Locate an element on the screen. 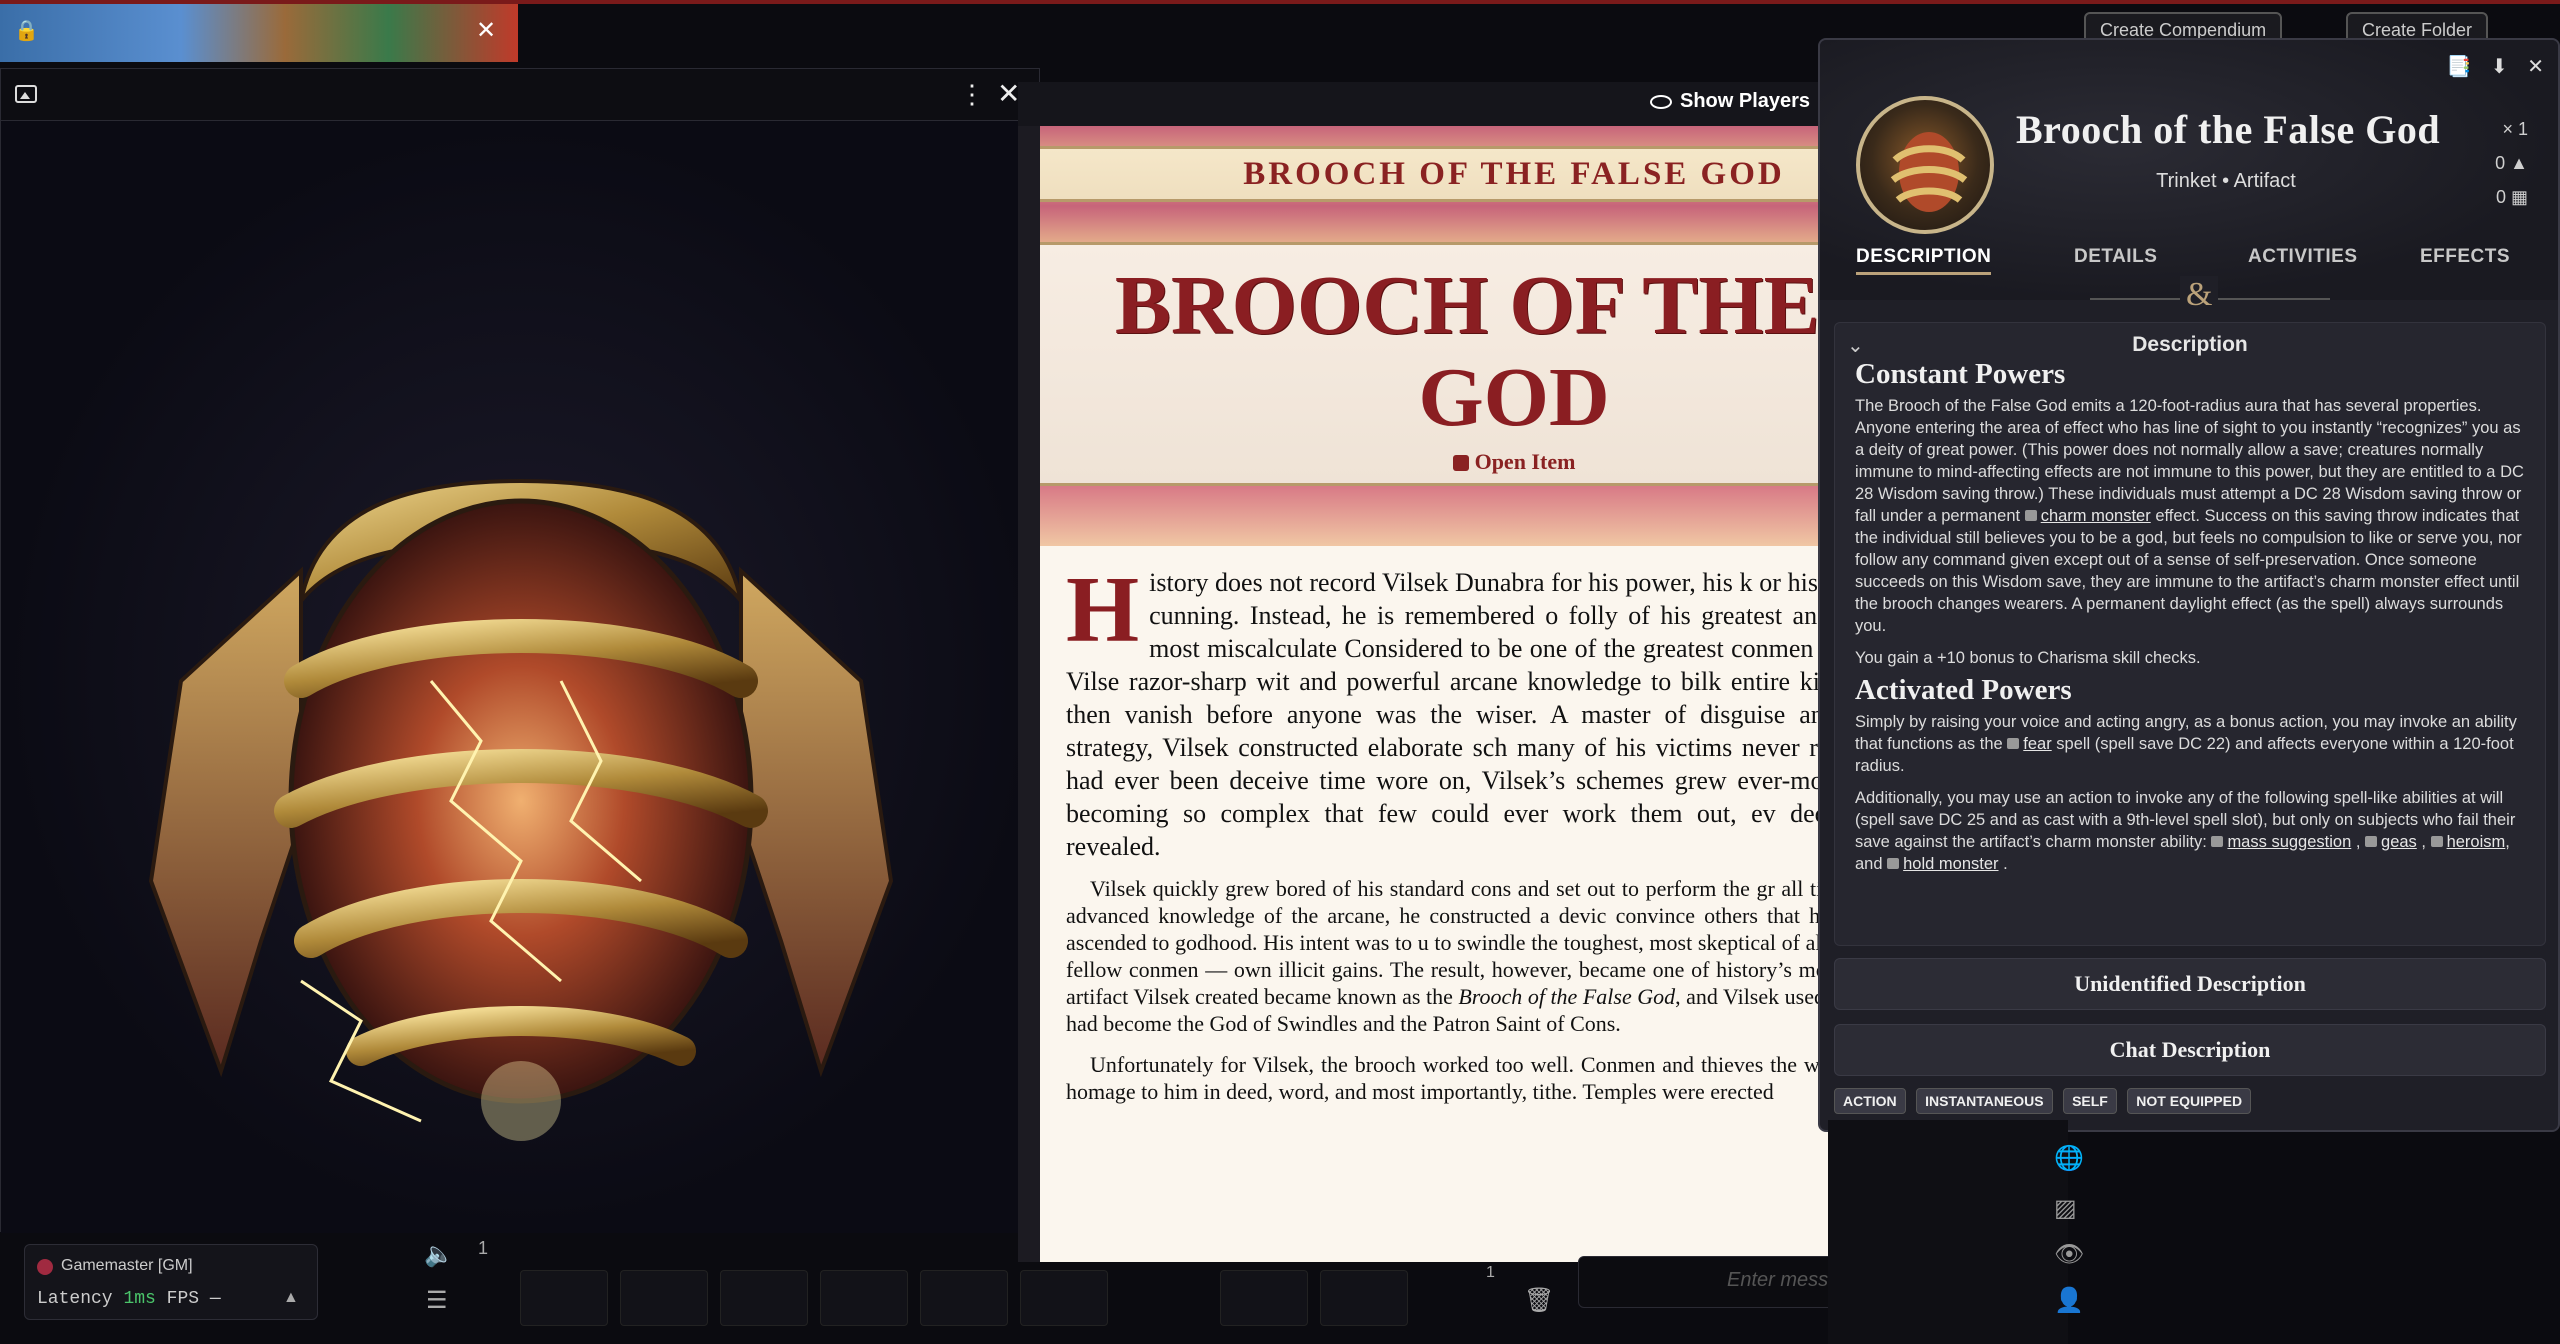 The height and width of the screenshot is (1344, 2560). player-color-dot is located at coordinates (45, 1267).